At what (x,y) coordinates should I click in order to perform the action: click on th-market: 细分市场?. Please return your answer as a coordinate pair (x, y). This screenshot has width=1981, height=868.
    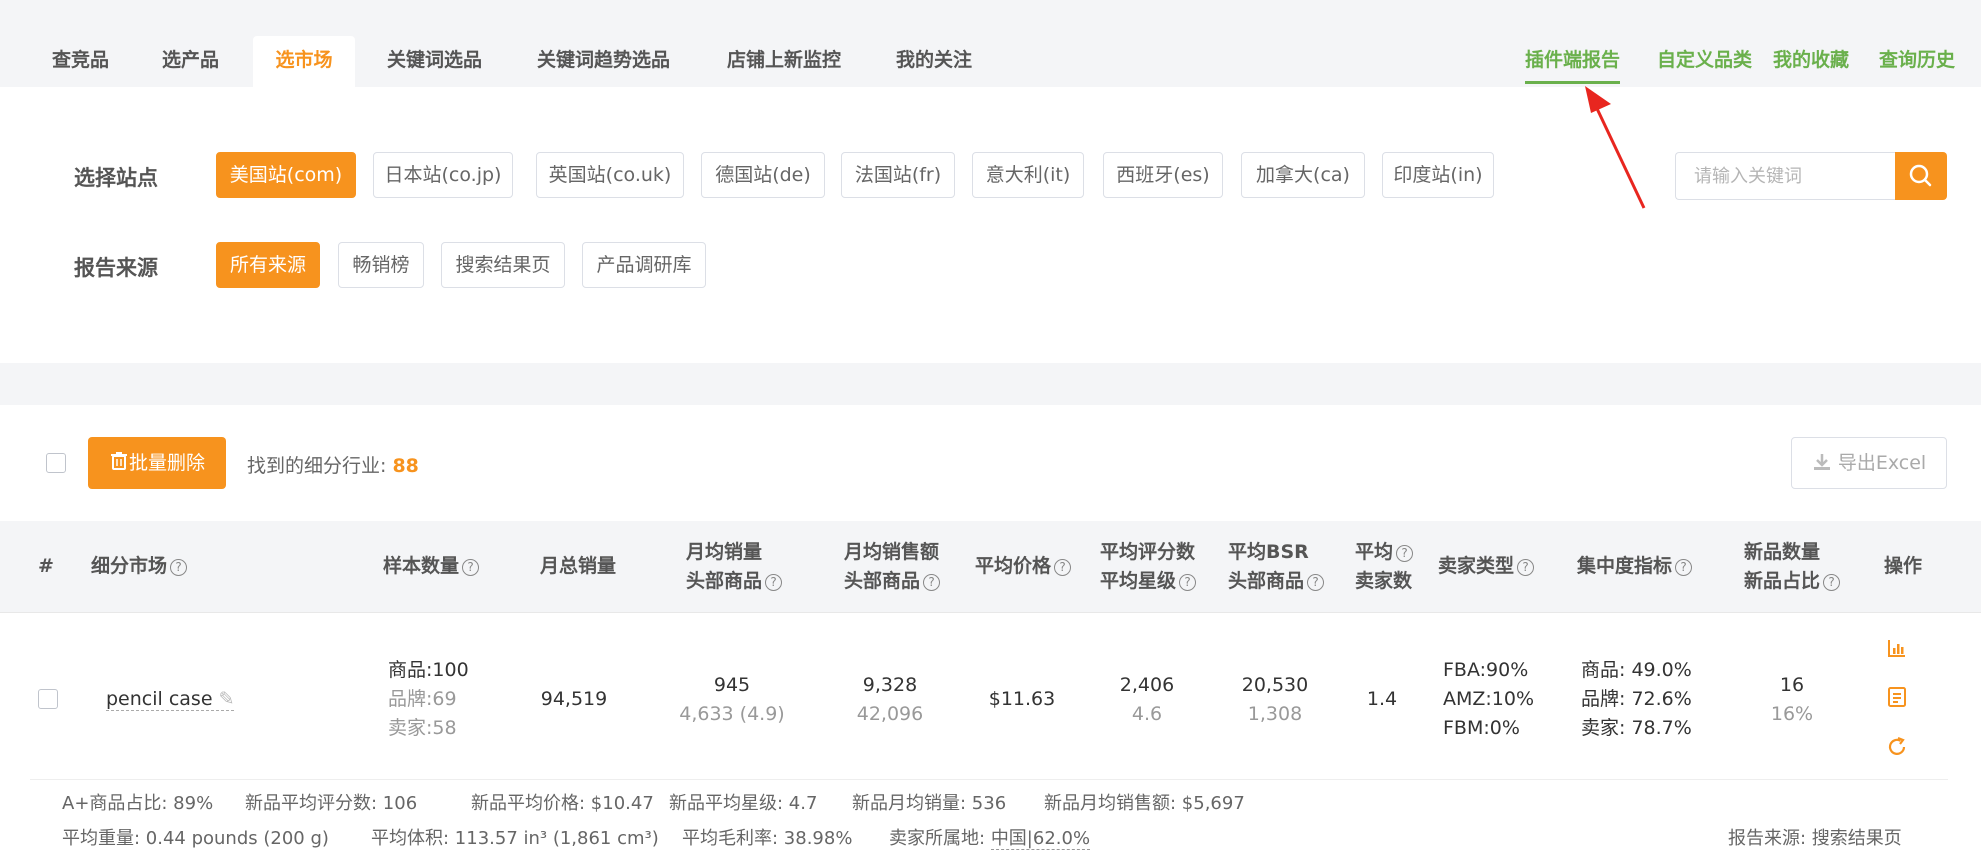
    Looking at the image, I should click on (139, 566).